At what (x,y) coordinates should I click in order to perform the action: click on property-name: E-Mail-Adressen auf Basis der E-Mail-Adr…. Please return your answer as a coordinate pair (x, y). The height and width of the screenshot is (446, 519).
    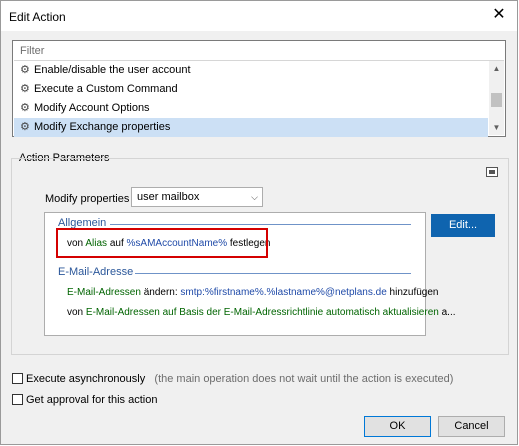
    Looking at the image, I should click on (262, 312).